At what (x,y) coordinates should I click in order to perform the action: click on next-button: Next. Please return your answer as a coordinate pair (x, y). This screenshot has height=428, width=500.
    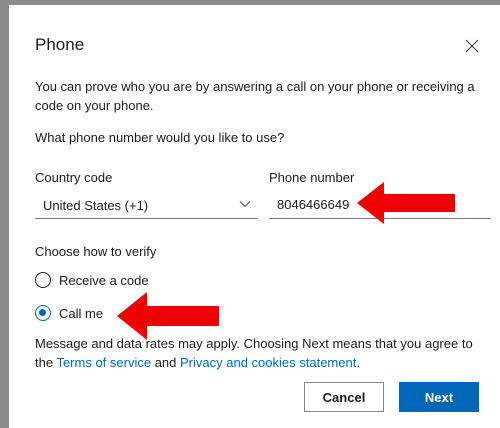
    Looking at the image, I should click on (439, 397).